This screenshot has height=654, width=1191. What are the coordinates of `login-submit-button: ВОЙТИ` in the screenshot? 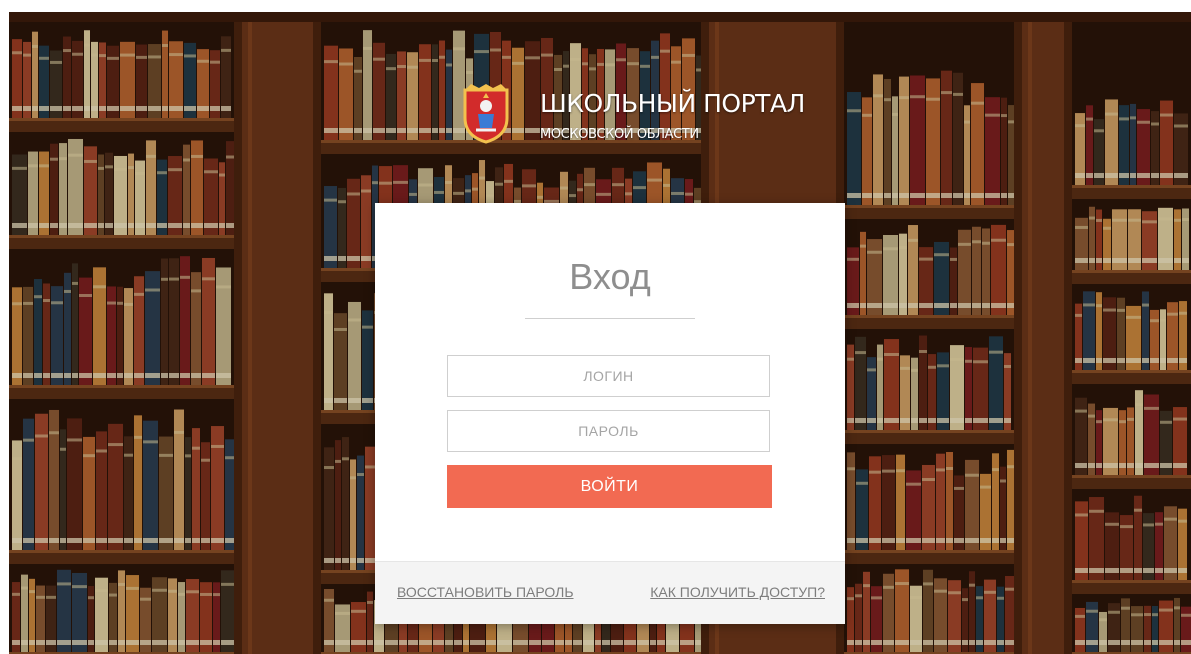 It's located at (609, 486).